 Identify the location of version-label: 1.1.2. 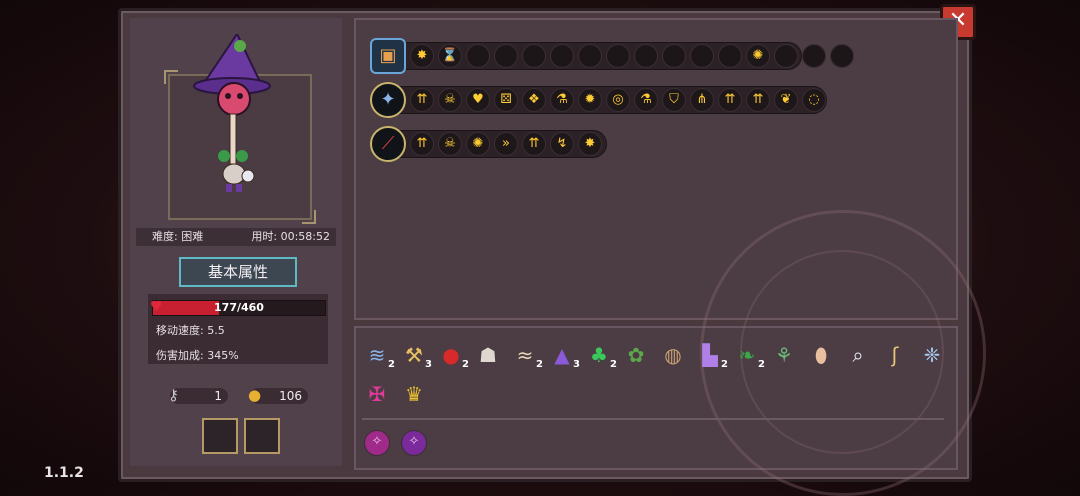
(64, 473).